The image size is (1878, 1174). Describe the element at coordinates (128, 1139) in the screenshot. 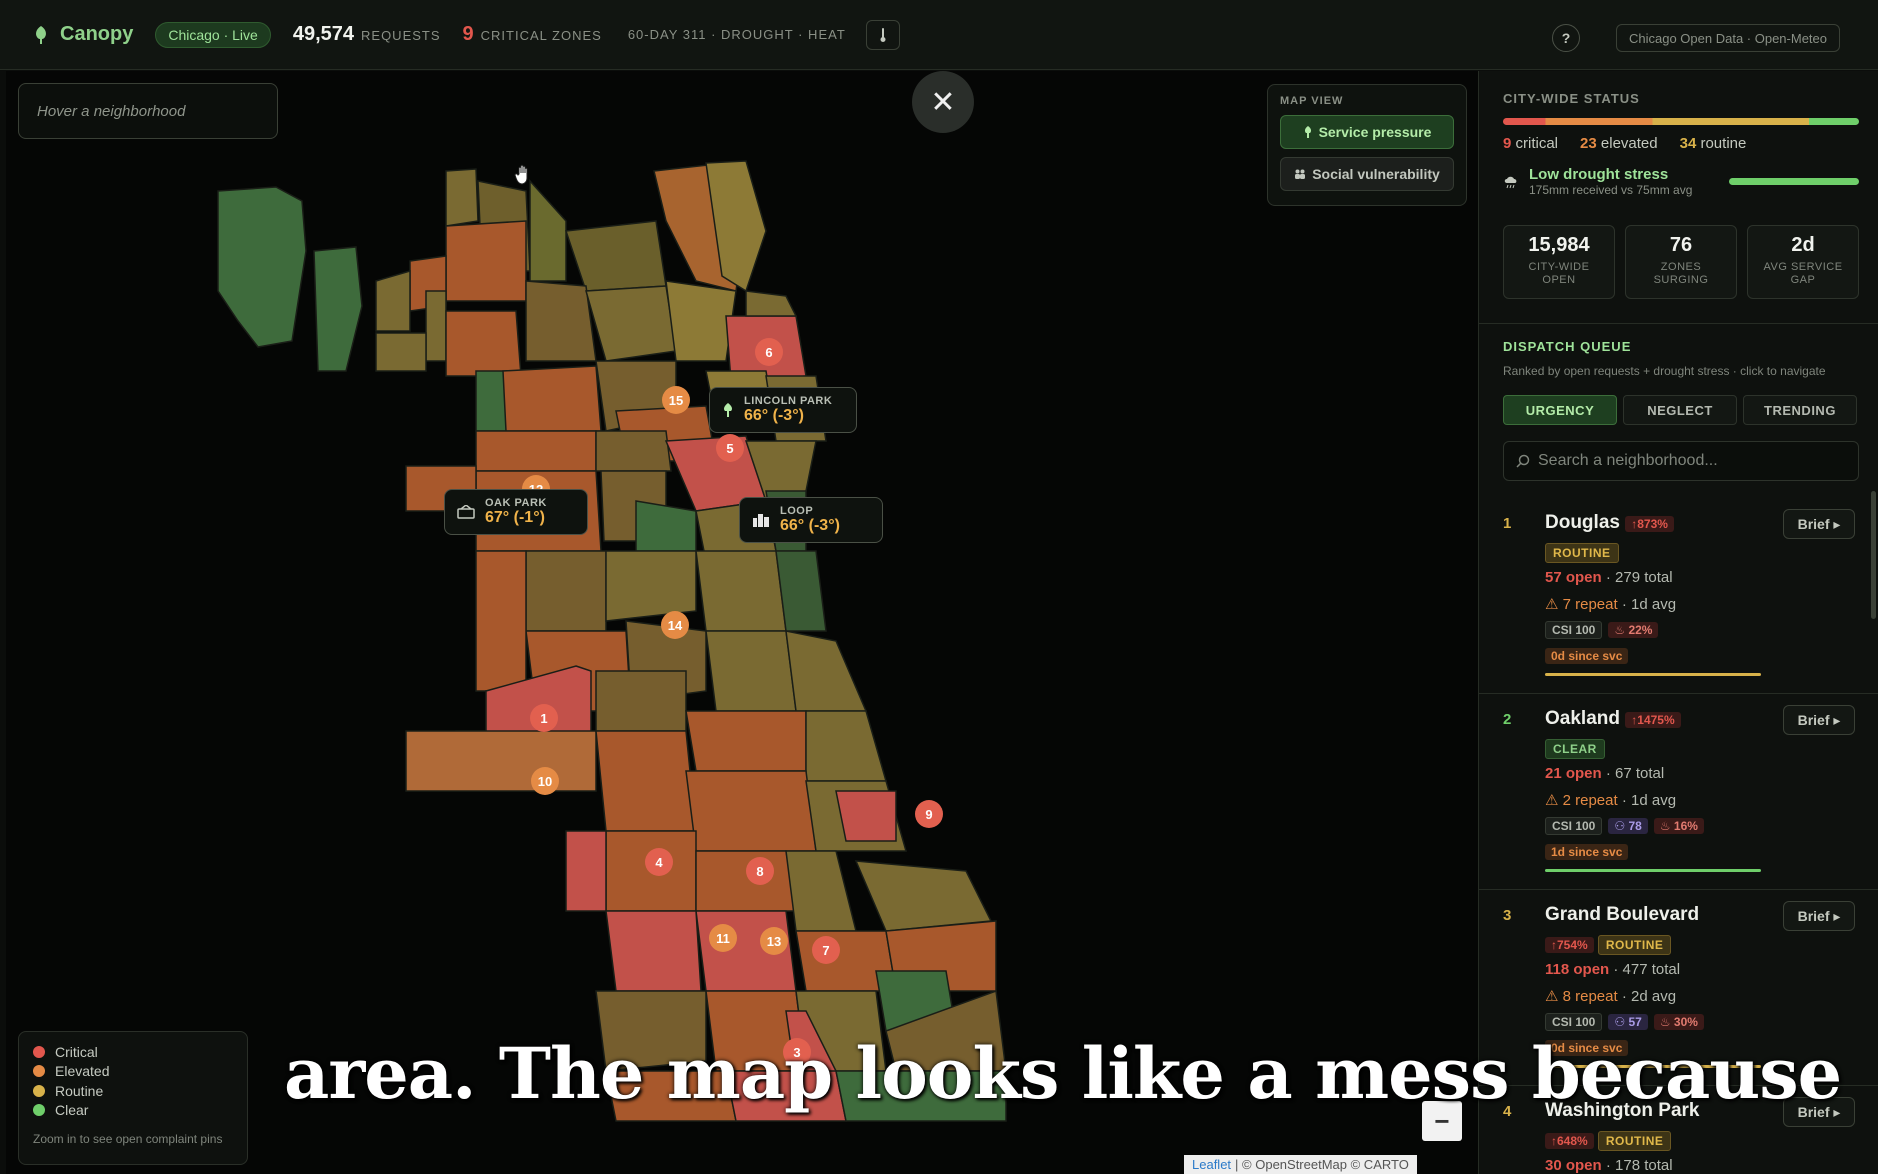

I see `legend-note: Zoom in to see open complaint pins` at that location.